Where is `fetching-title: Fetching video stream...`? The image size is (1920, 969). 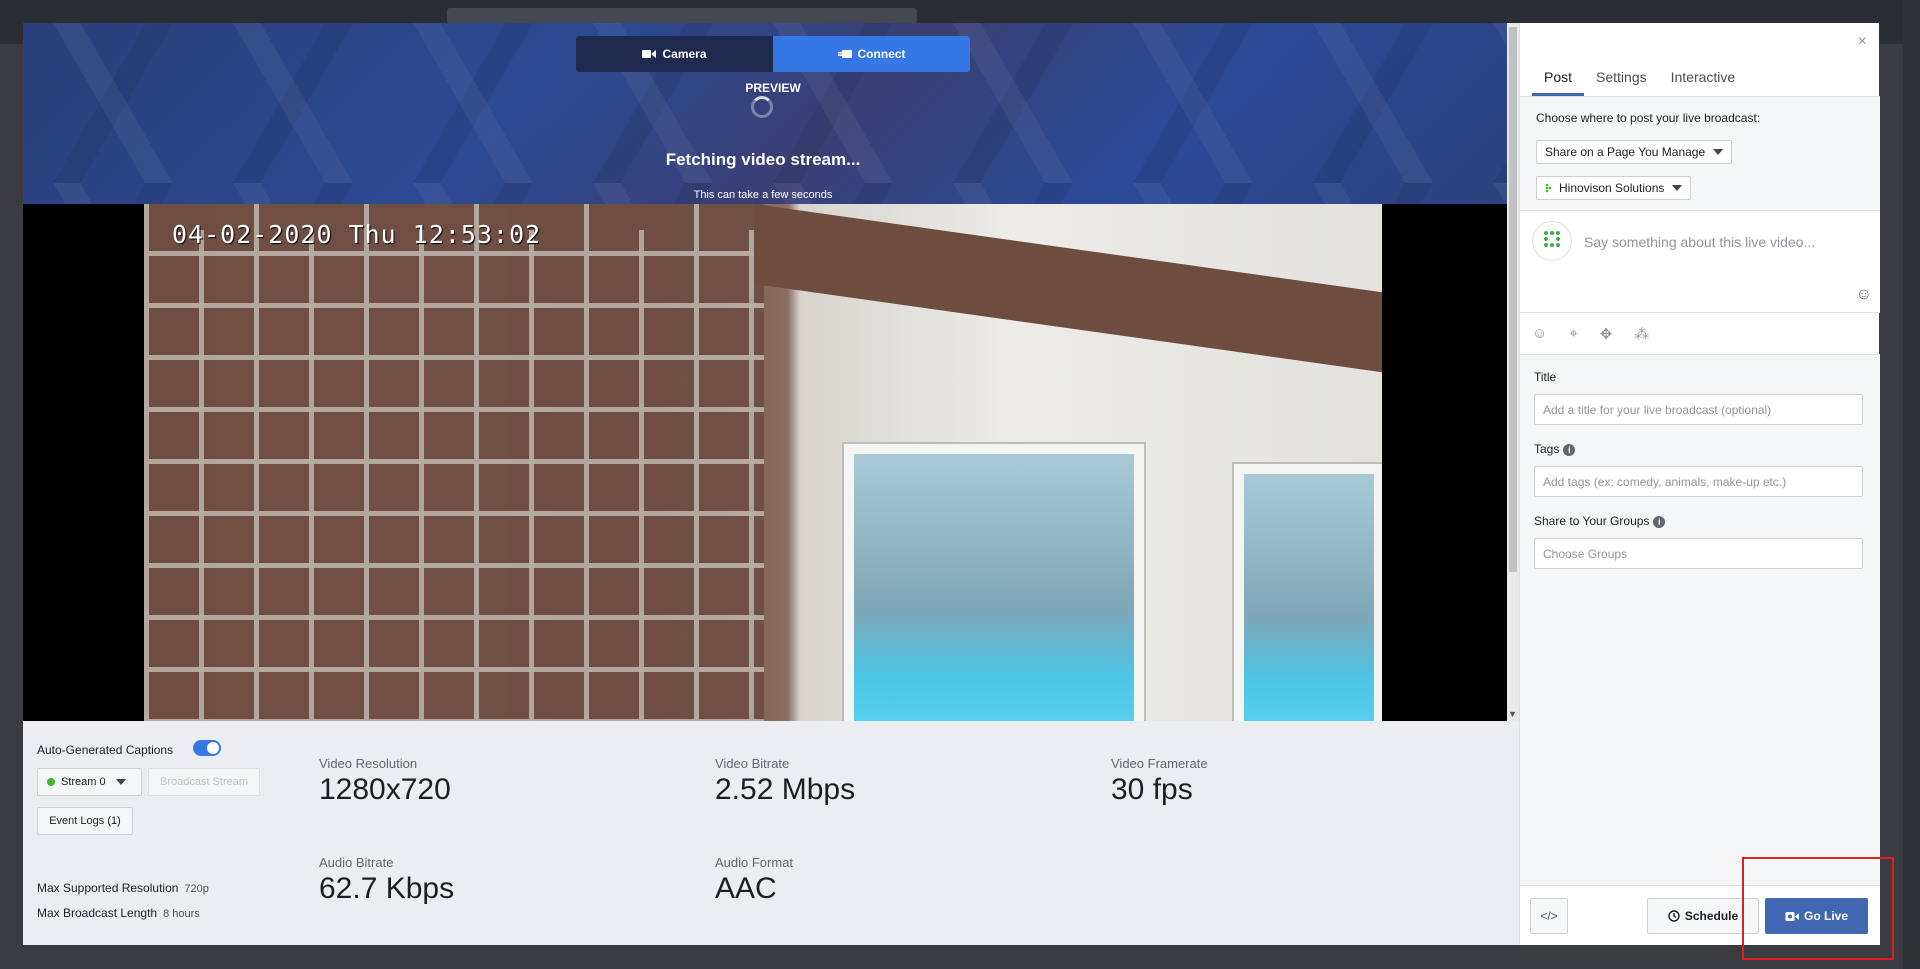
fetching-title: Fetching video stream... is located at coordinates (763, 159).